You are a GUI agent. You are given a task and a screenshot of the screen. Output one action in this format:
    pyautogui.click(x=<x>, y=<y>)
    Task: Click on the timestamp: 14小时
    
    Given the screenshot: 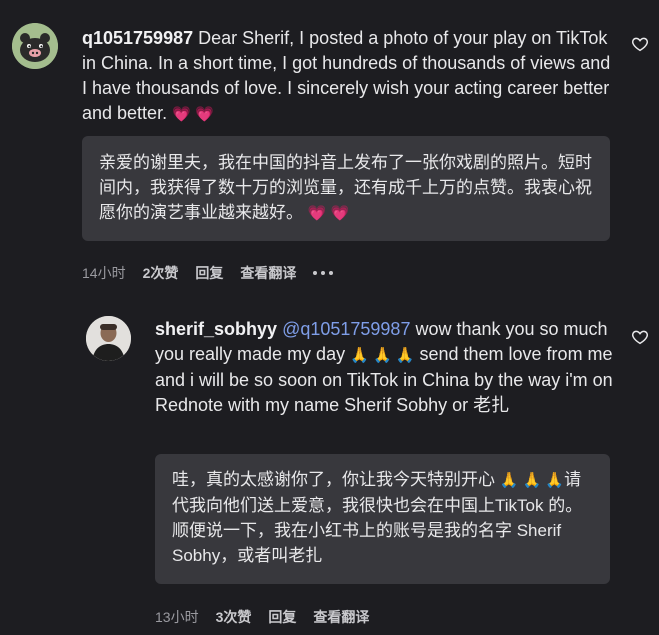 What is the action you would take?
    pyautogui.click(x=104, y=273)
    